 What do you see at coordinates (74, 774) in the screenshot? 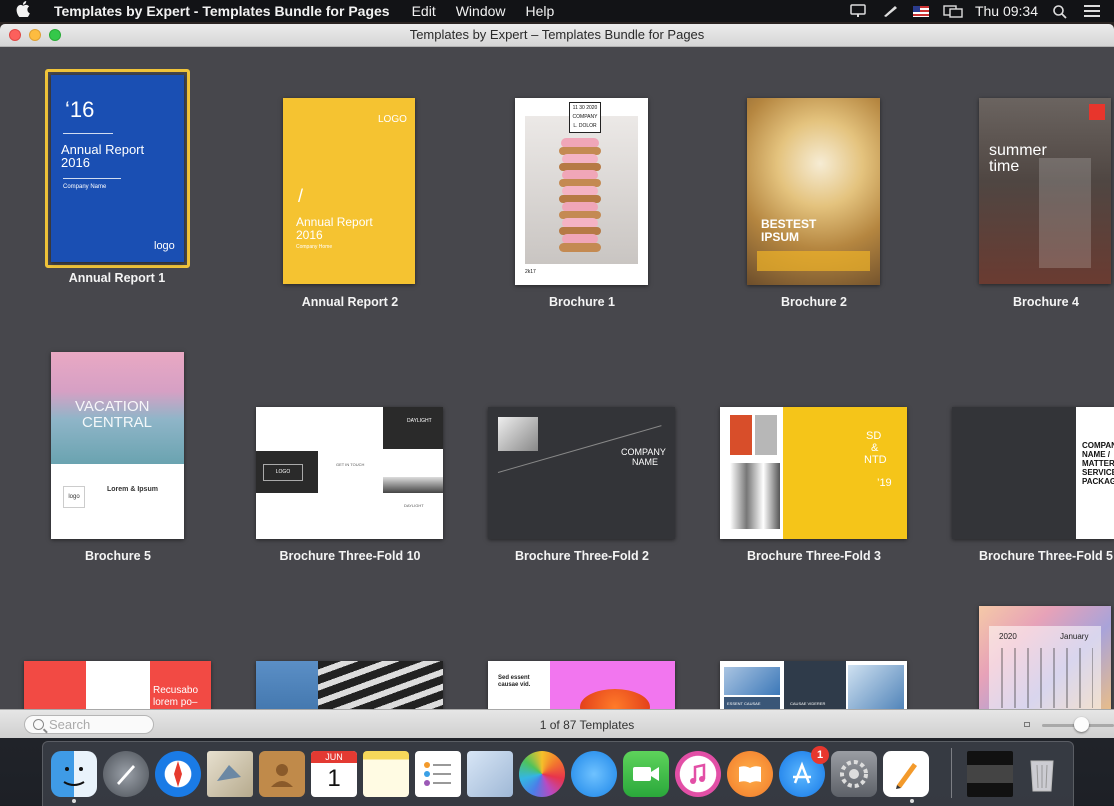
I see `finder-icon` at bounding box center [74, 774].